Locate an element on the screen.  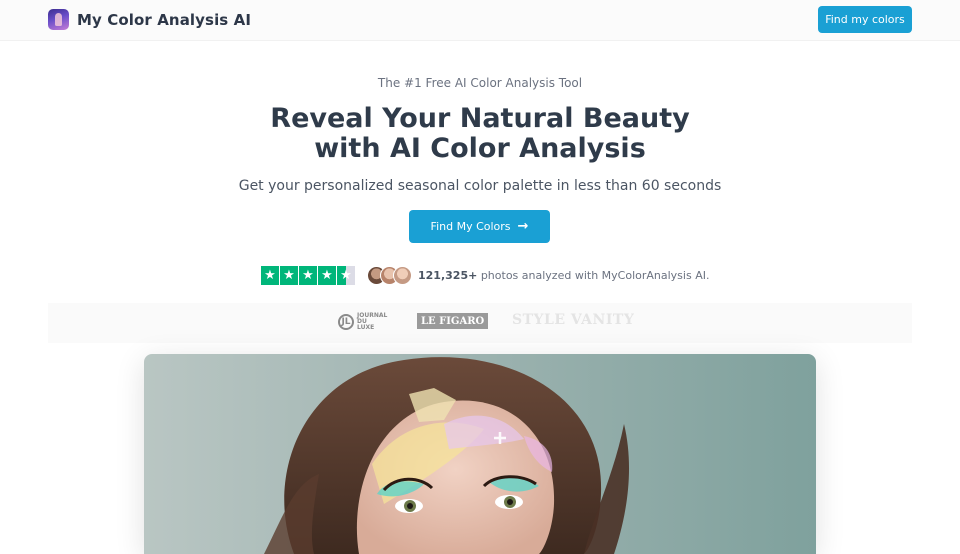
brand: My Color Analysis AI is located at coordinates (149, 19).